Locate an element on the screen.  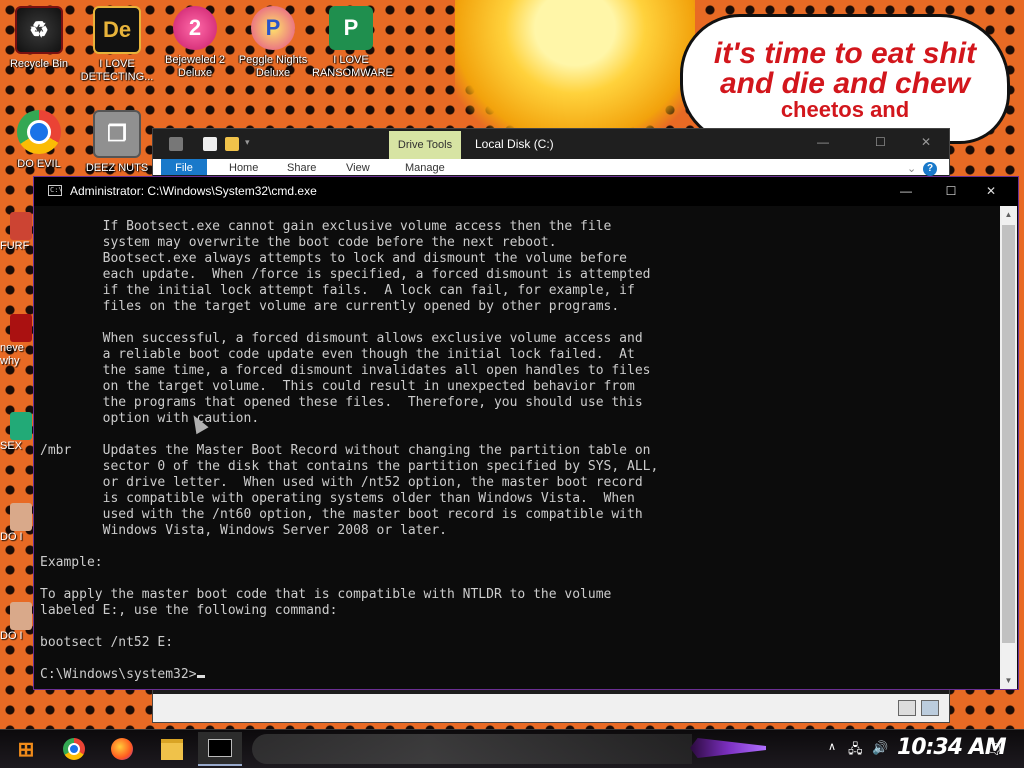
desktop-icon-label: SEX is located at coordinates (11, 446).